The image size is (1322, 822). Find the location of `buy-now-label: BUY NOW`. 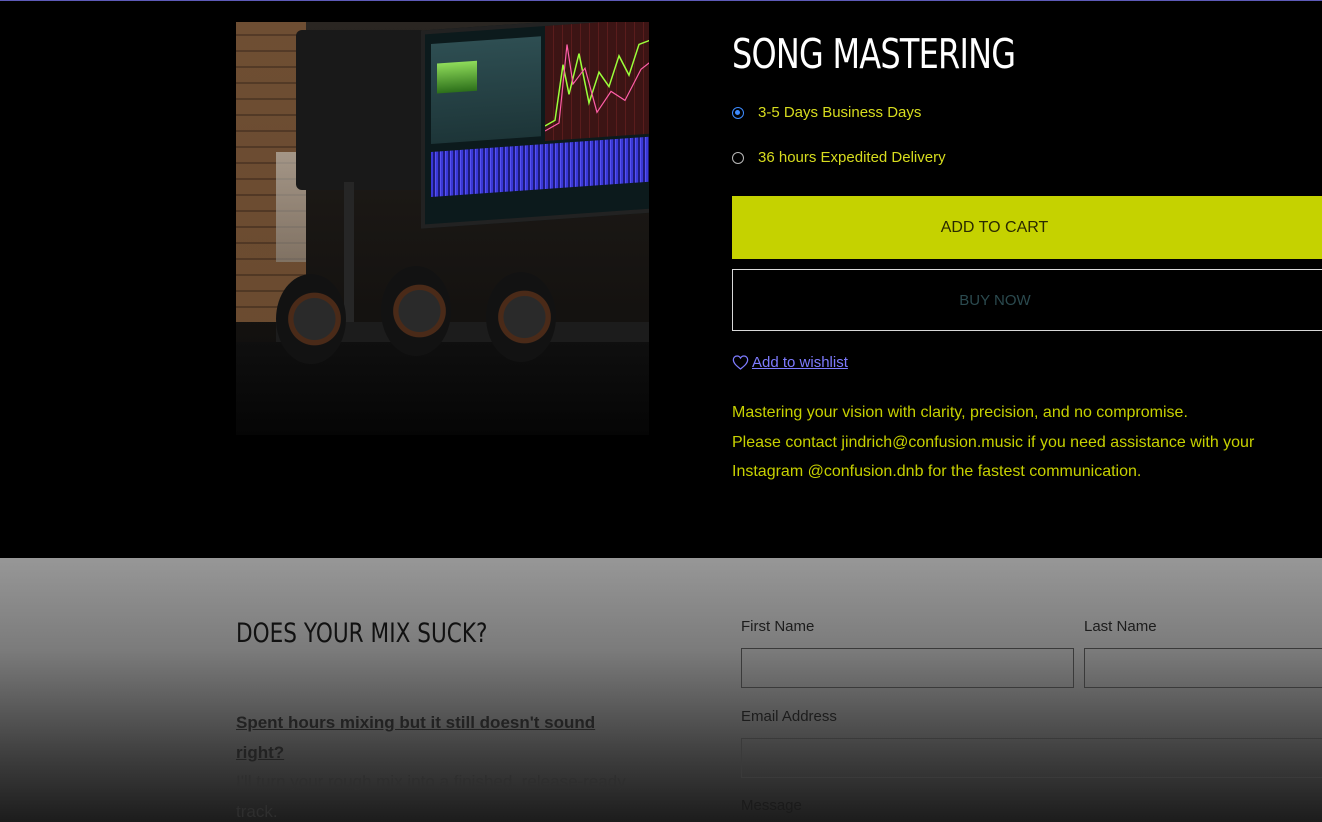

buy-now-label: BUY NOW is located at coordinates (995, 300).